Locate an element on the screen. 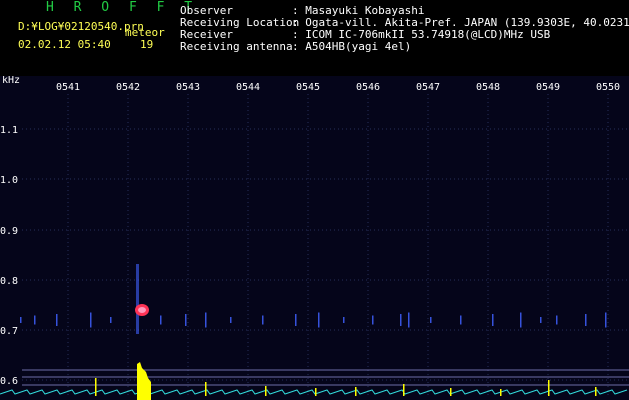 Image resolution: width=629 pixels, height=400 pixels. x-tick-label: 0549 is located at coordinates (548, 87).